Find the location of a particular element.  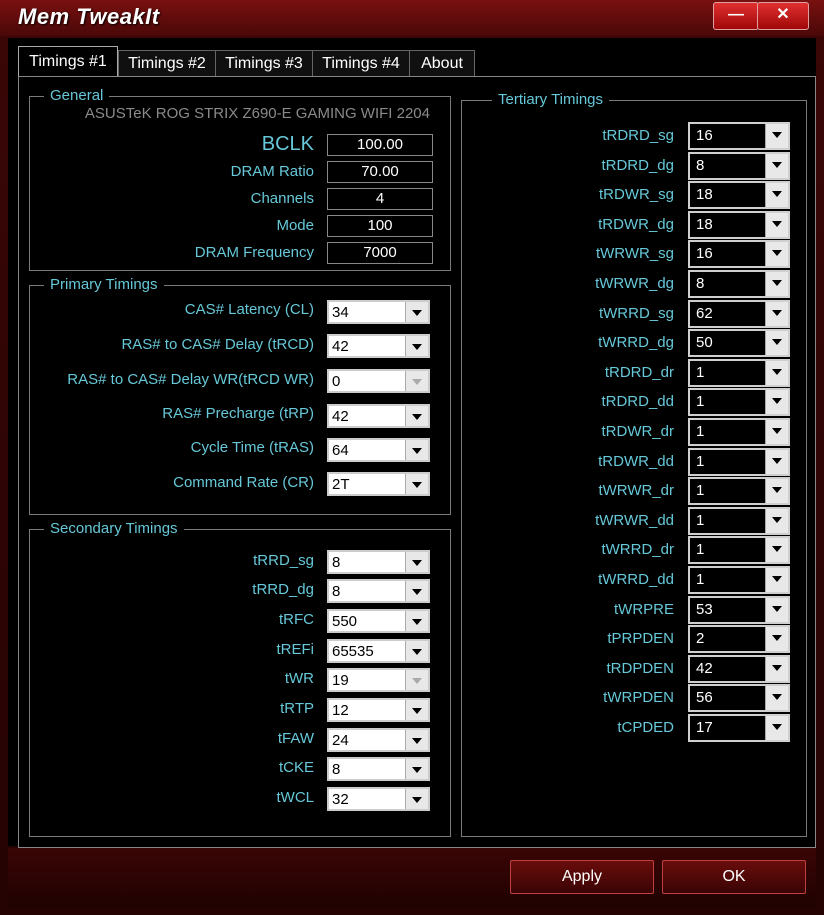

tertiary-label-tprpden: tPRPDEN is located at coordinates (640, 639).